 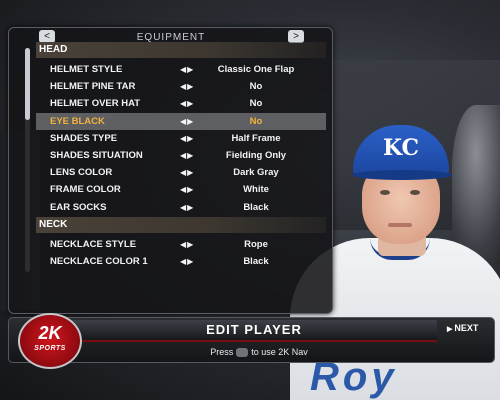 What do you see at coordinates (86, 69) in the screenshot?
I see `option-label: HELMET STYLE` at bounding box center [86, 69].